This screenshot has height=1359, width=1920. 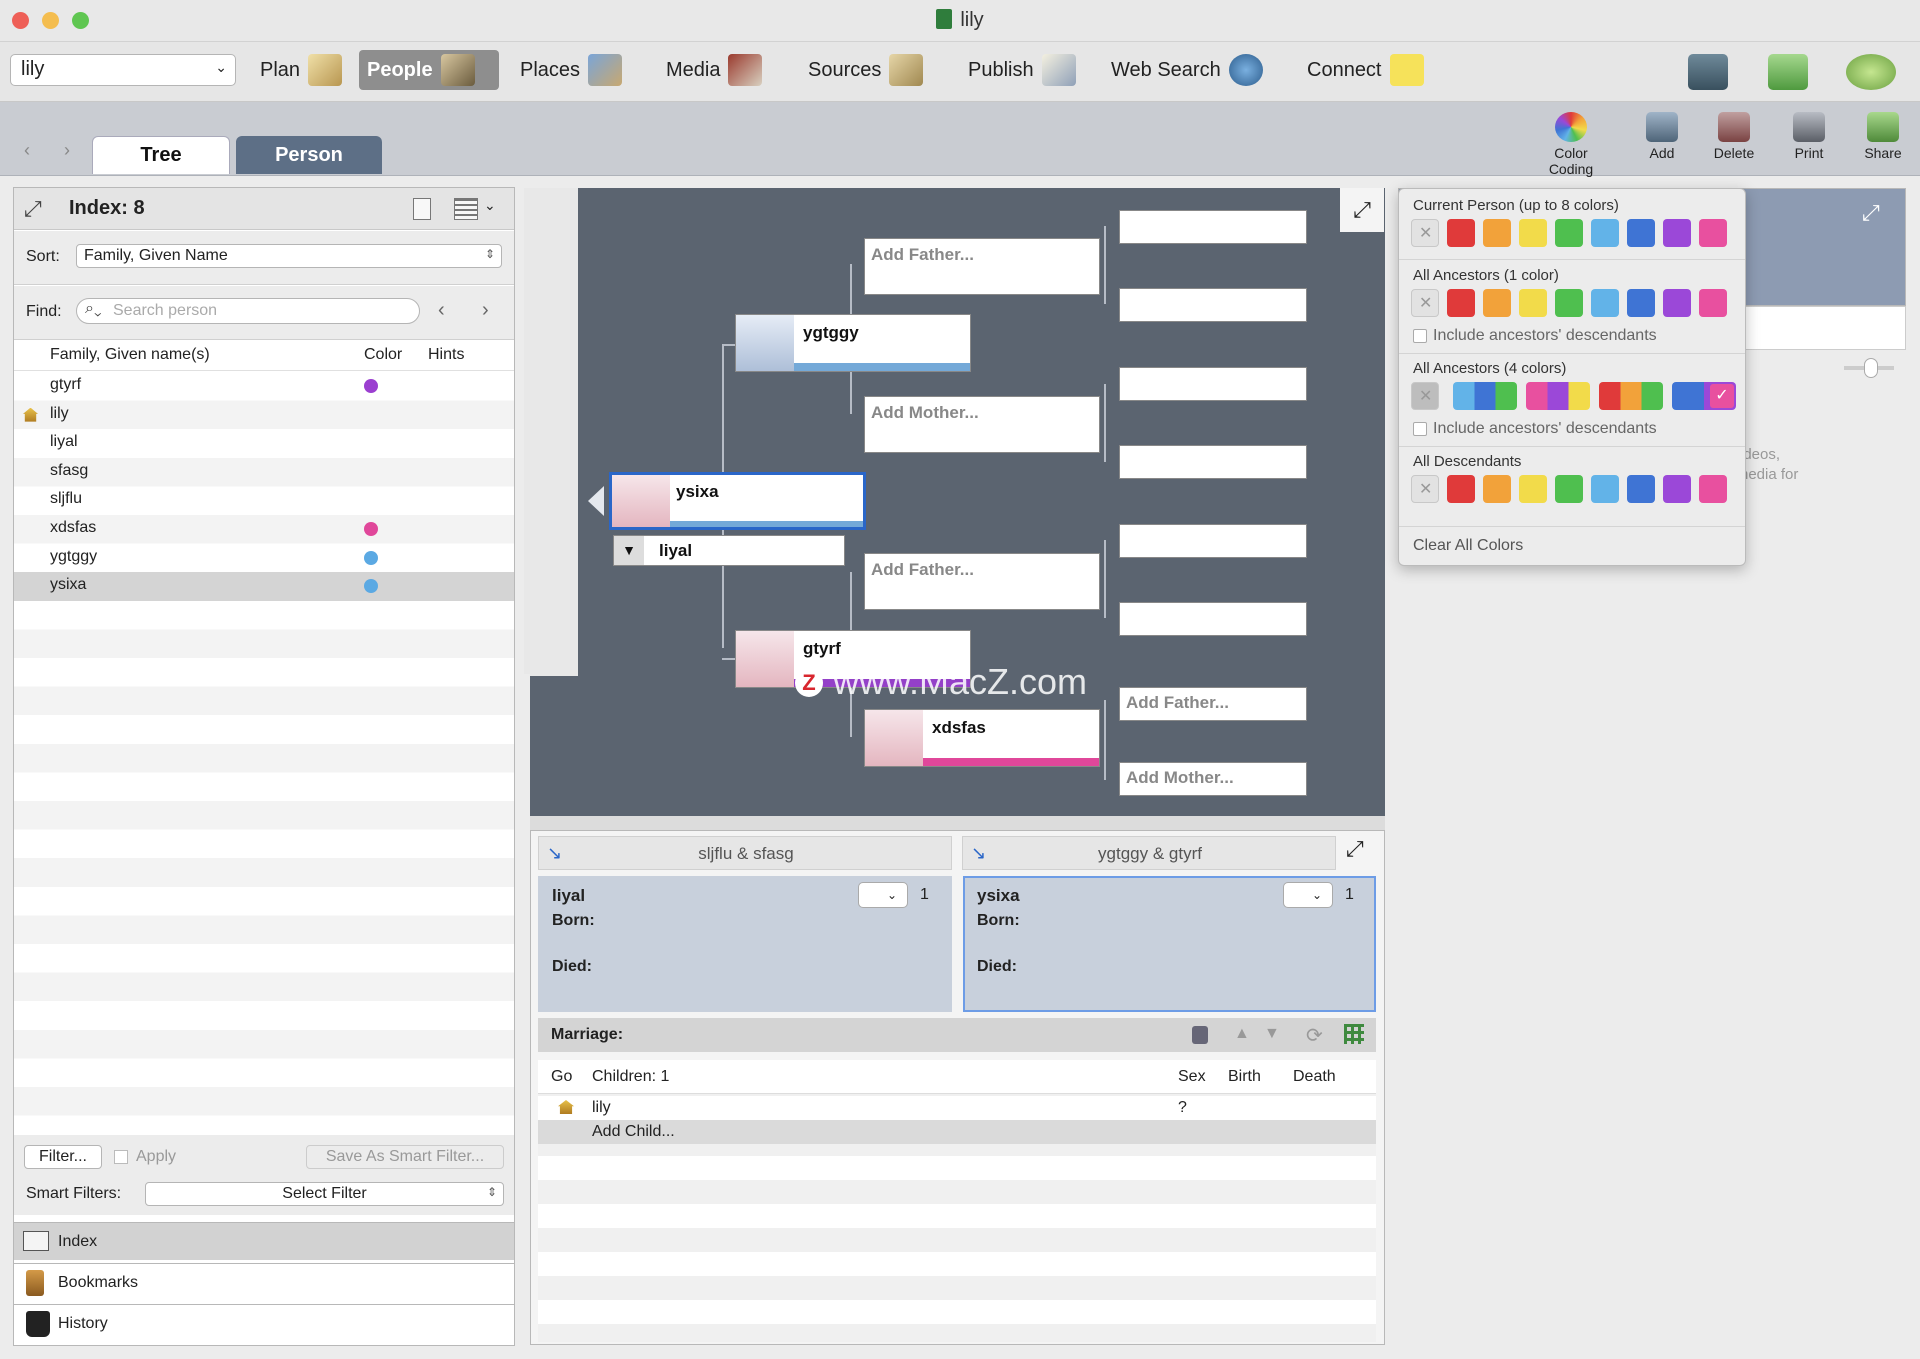 I want to click on slider-knob, so click(x=1871, y=368).